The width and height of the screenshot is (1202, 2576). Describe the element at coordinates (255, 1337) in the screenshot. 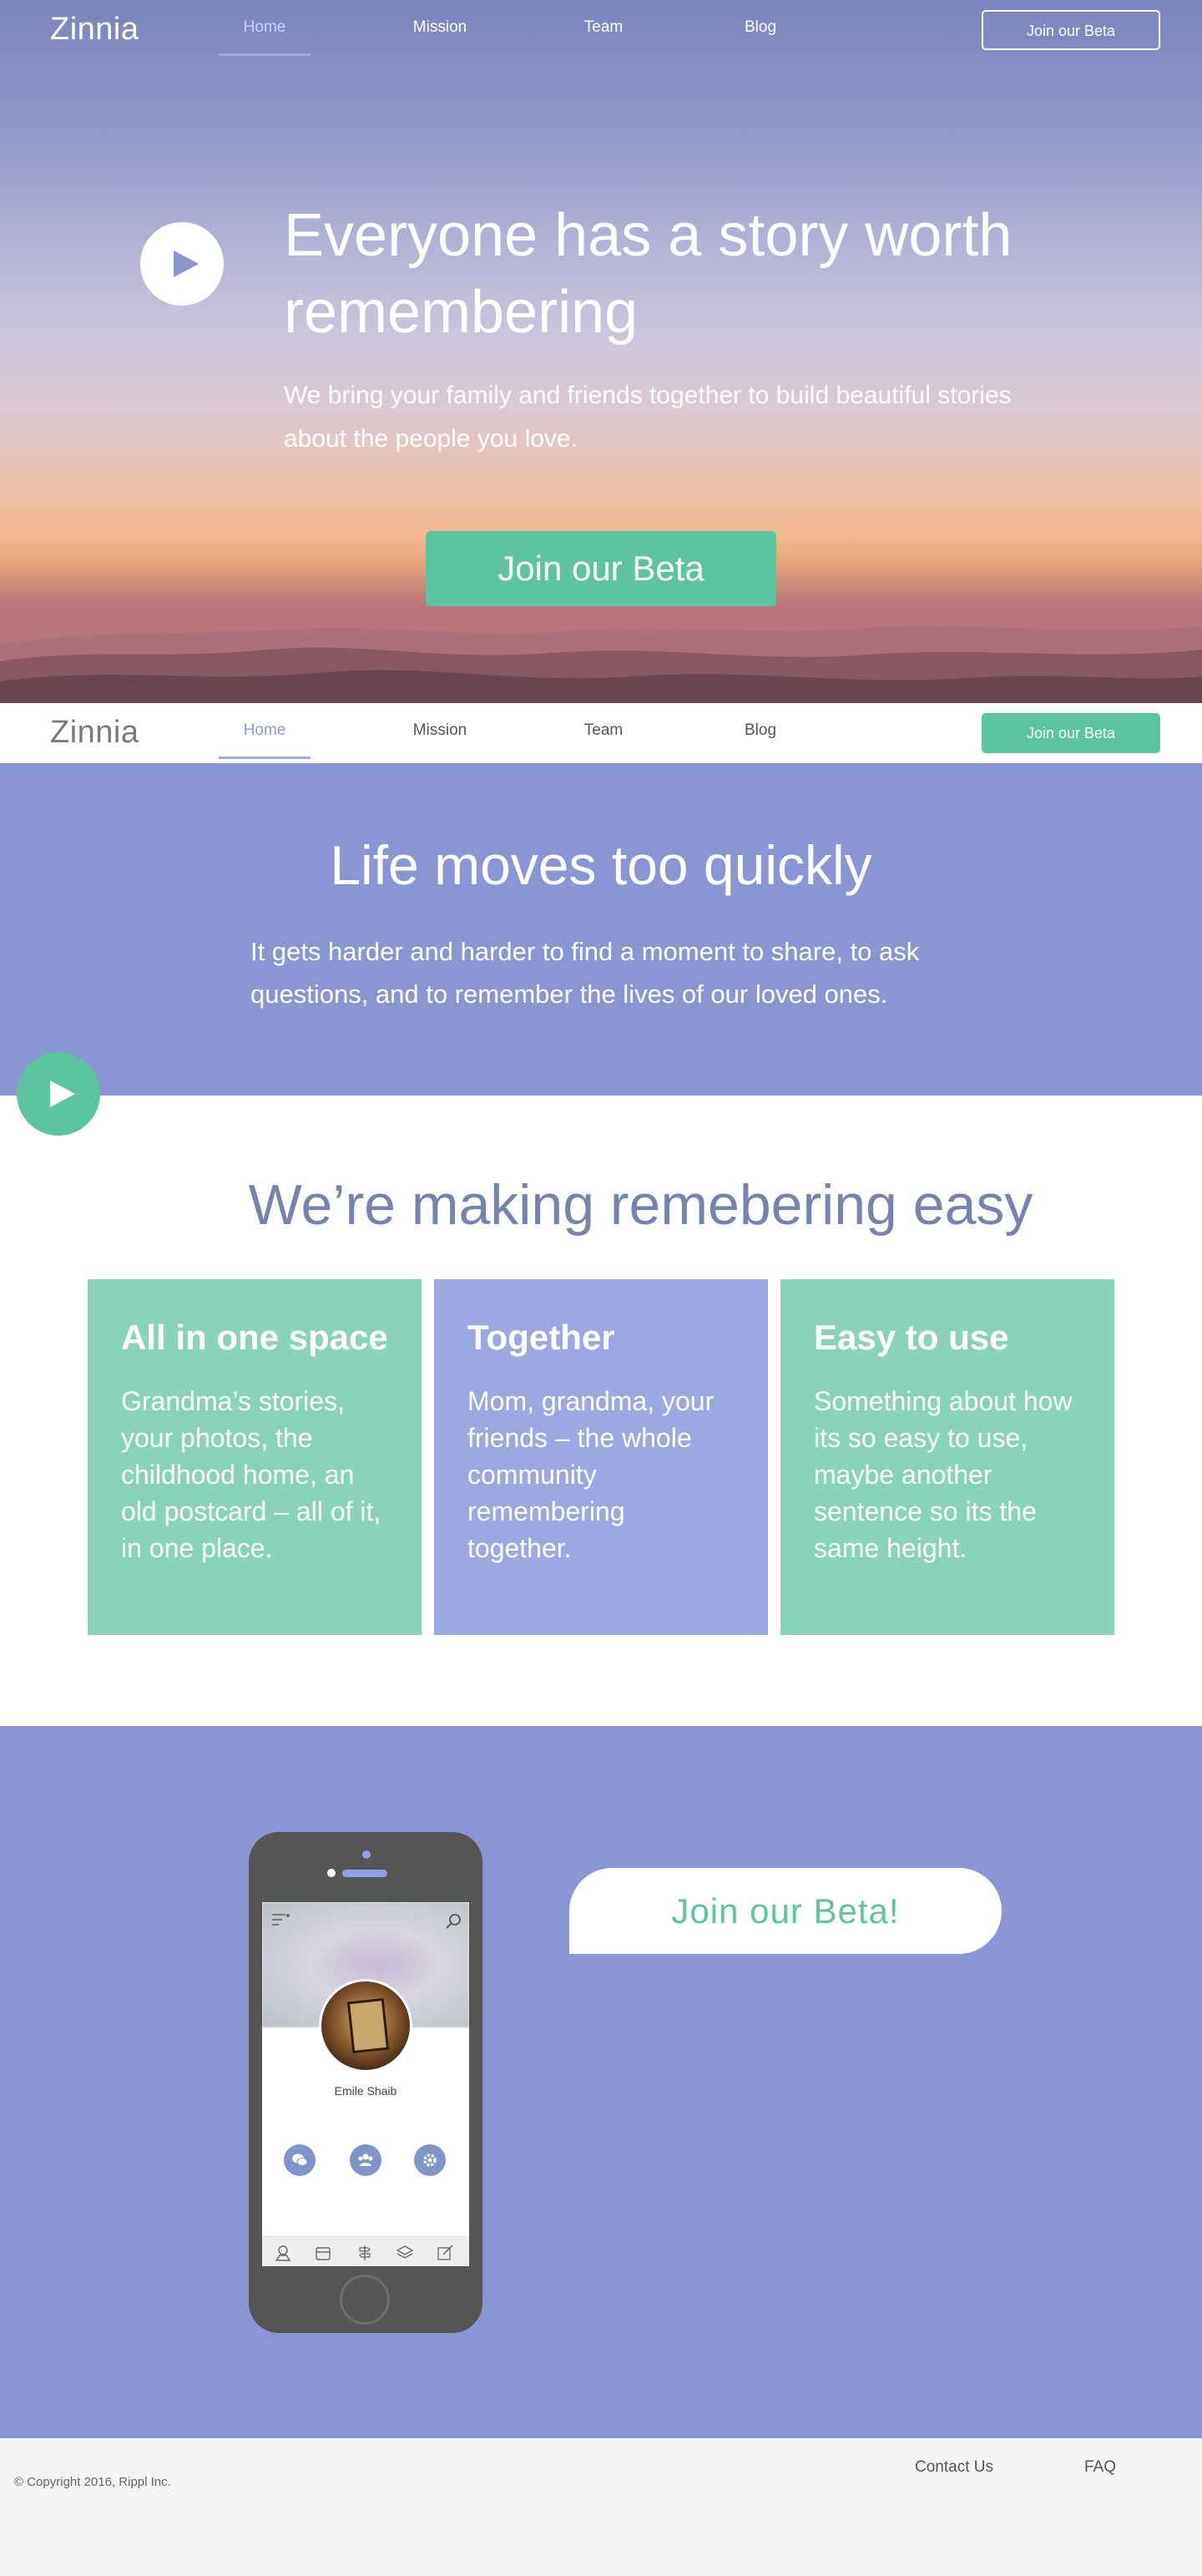

I see `feature-card-title: All in one space` at that location.